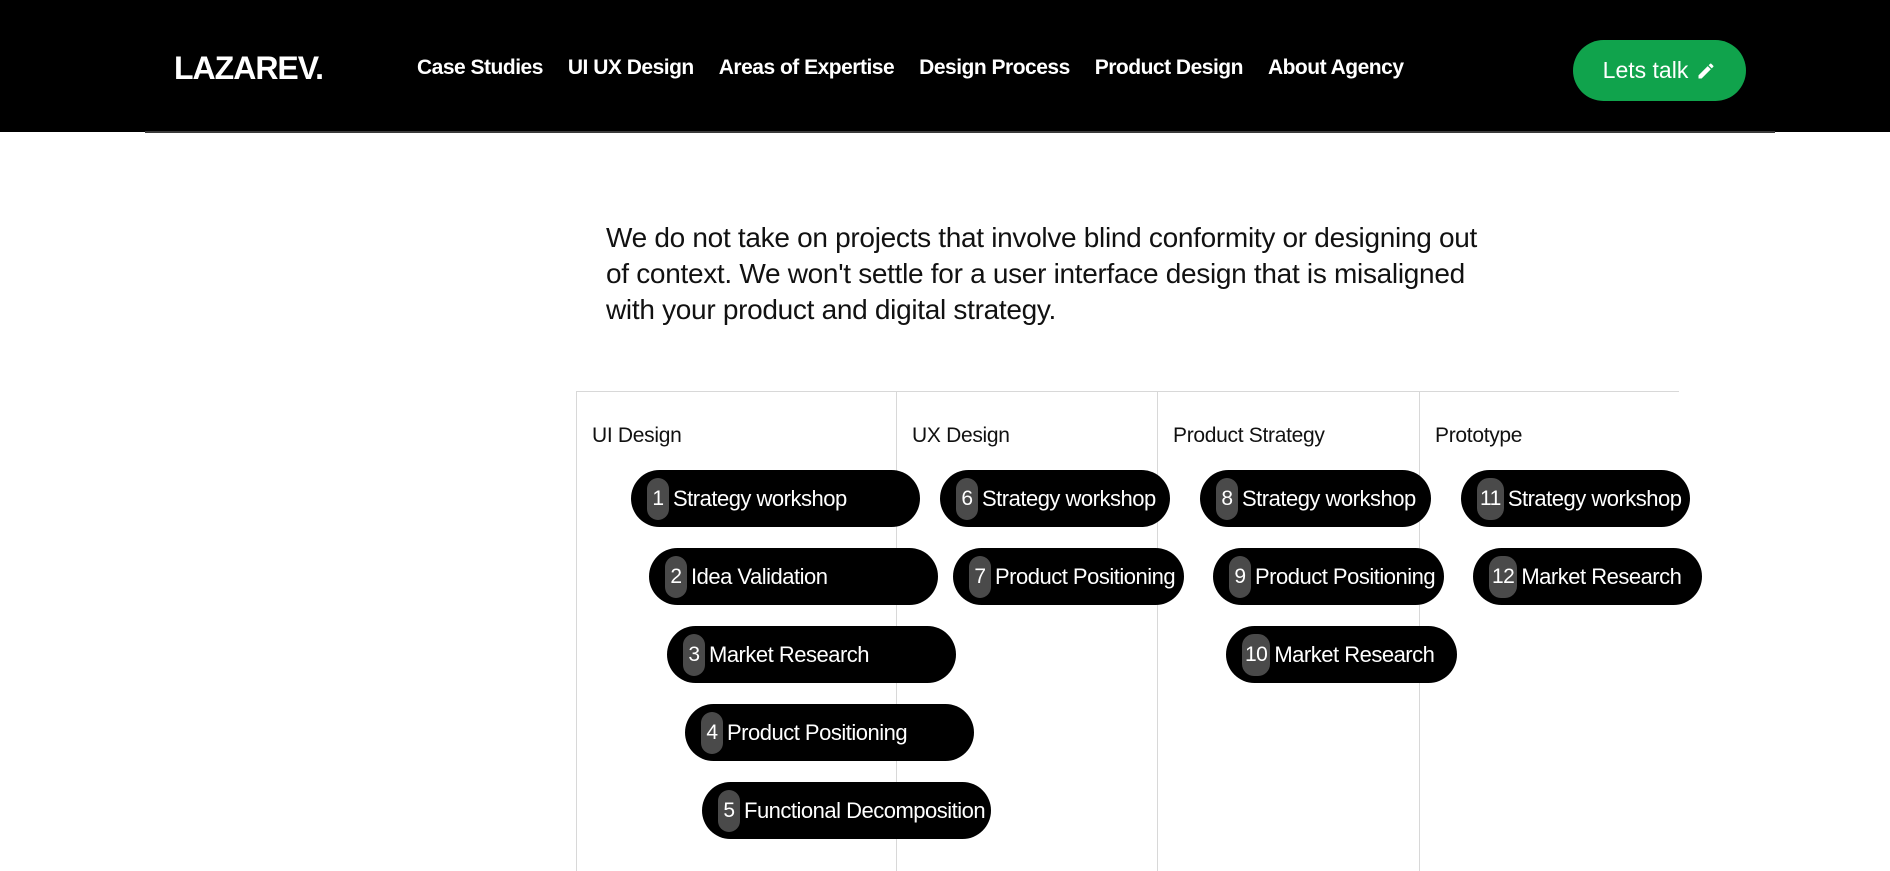 The width and height of the screenshot is (1890, 871). I want to click on step-pill: 5 Functional Decomposition, so click(846, 810).